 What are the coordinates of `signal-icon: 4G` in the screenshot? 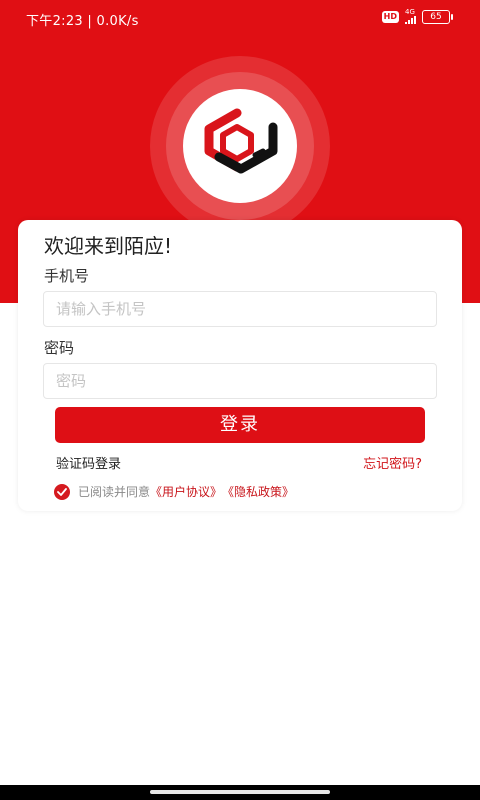 It's located at (410, 16).